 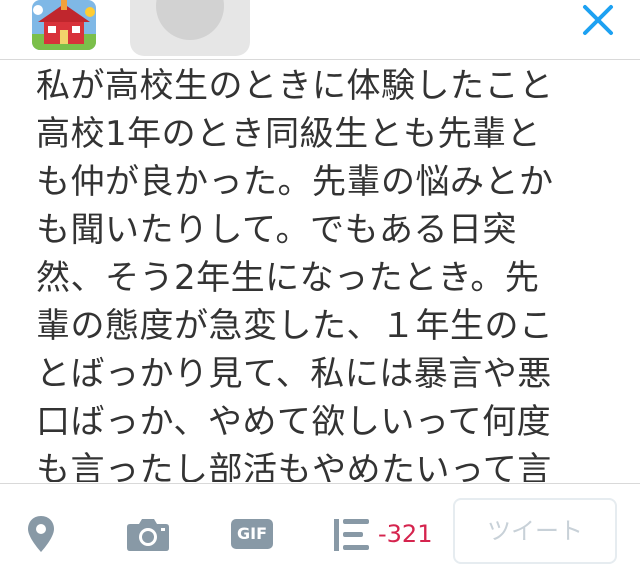 What do you see at coordinates (353, 535) in the screenshot?
I see `add-thread-icon` at bounding box center [353, 535].